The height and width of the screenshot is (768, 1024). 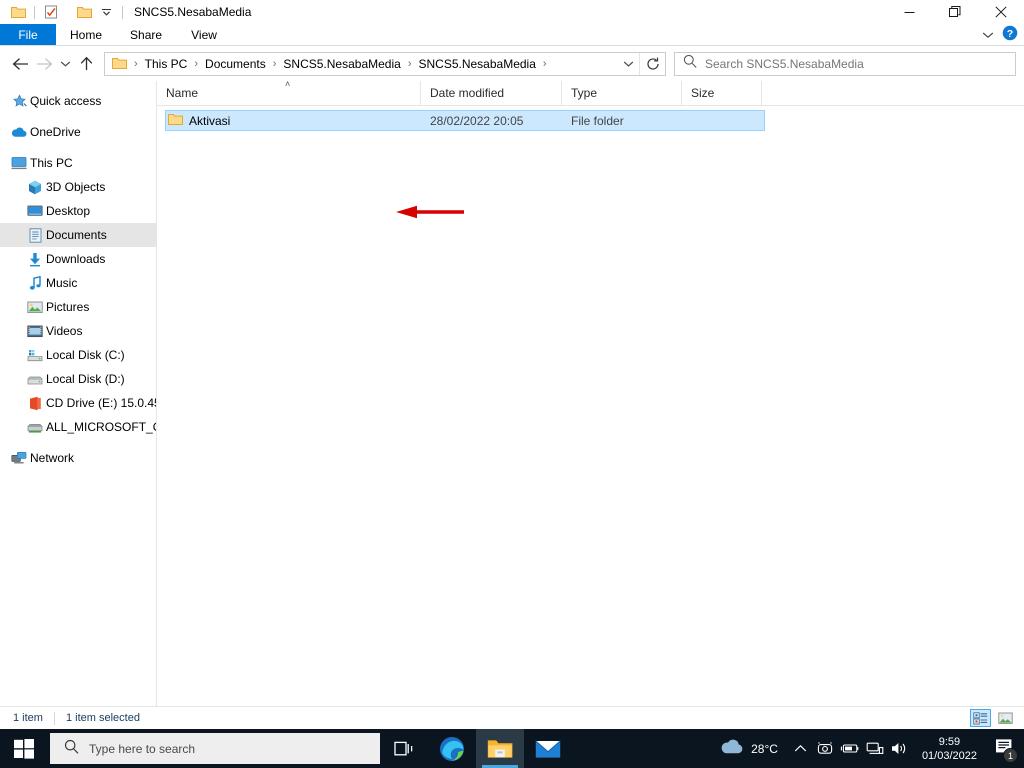 What do you see at coordinates (35, 187) in the screenshot?
I see `cube-icon` at bounding box center [35, 187].